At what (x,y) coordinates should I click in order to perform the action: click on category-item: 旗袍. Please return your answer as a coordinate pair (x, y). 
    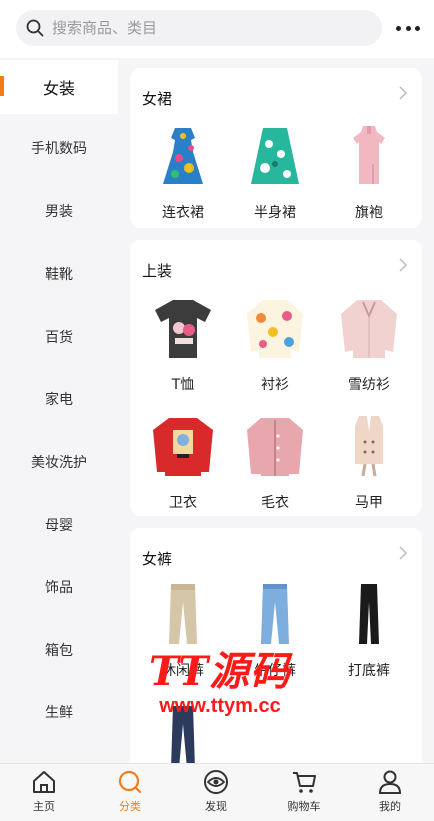
    Looking at the image, I should click on (369, 173).